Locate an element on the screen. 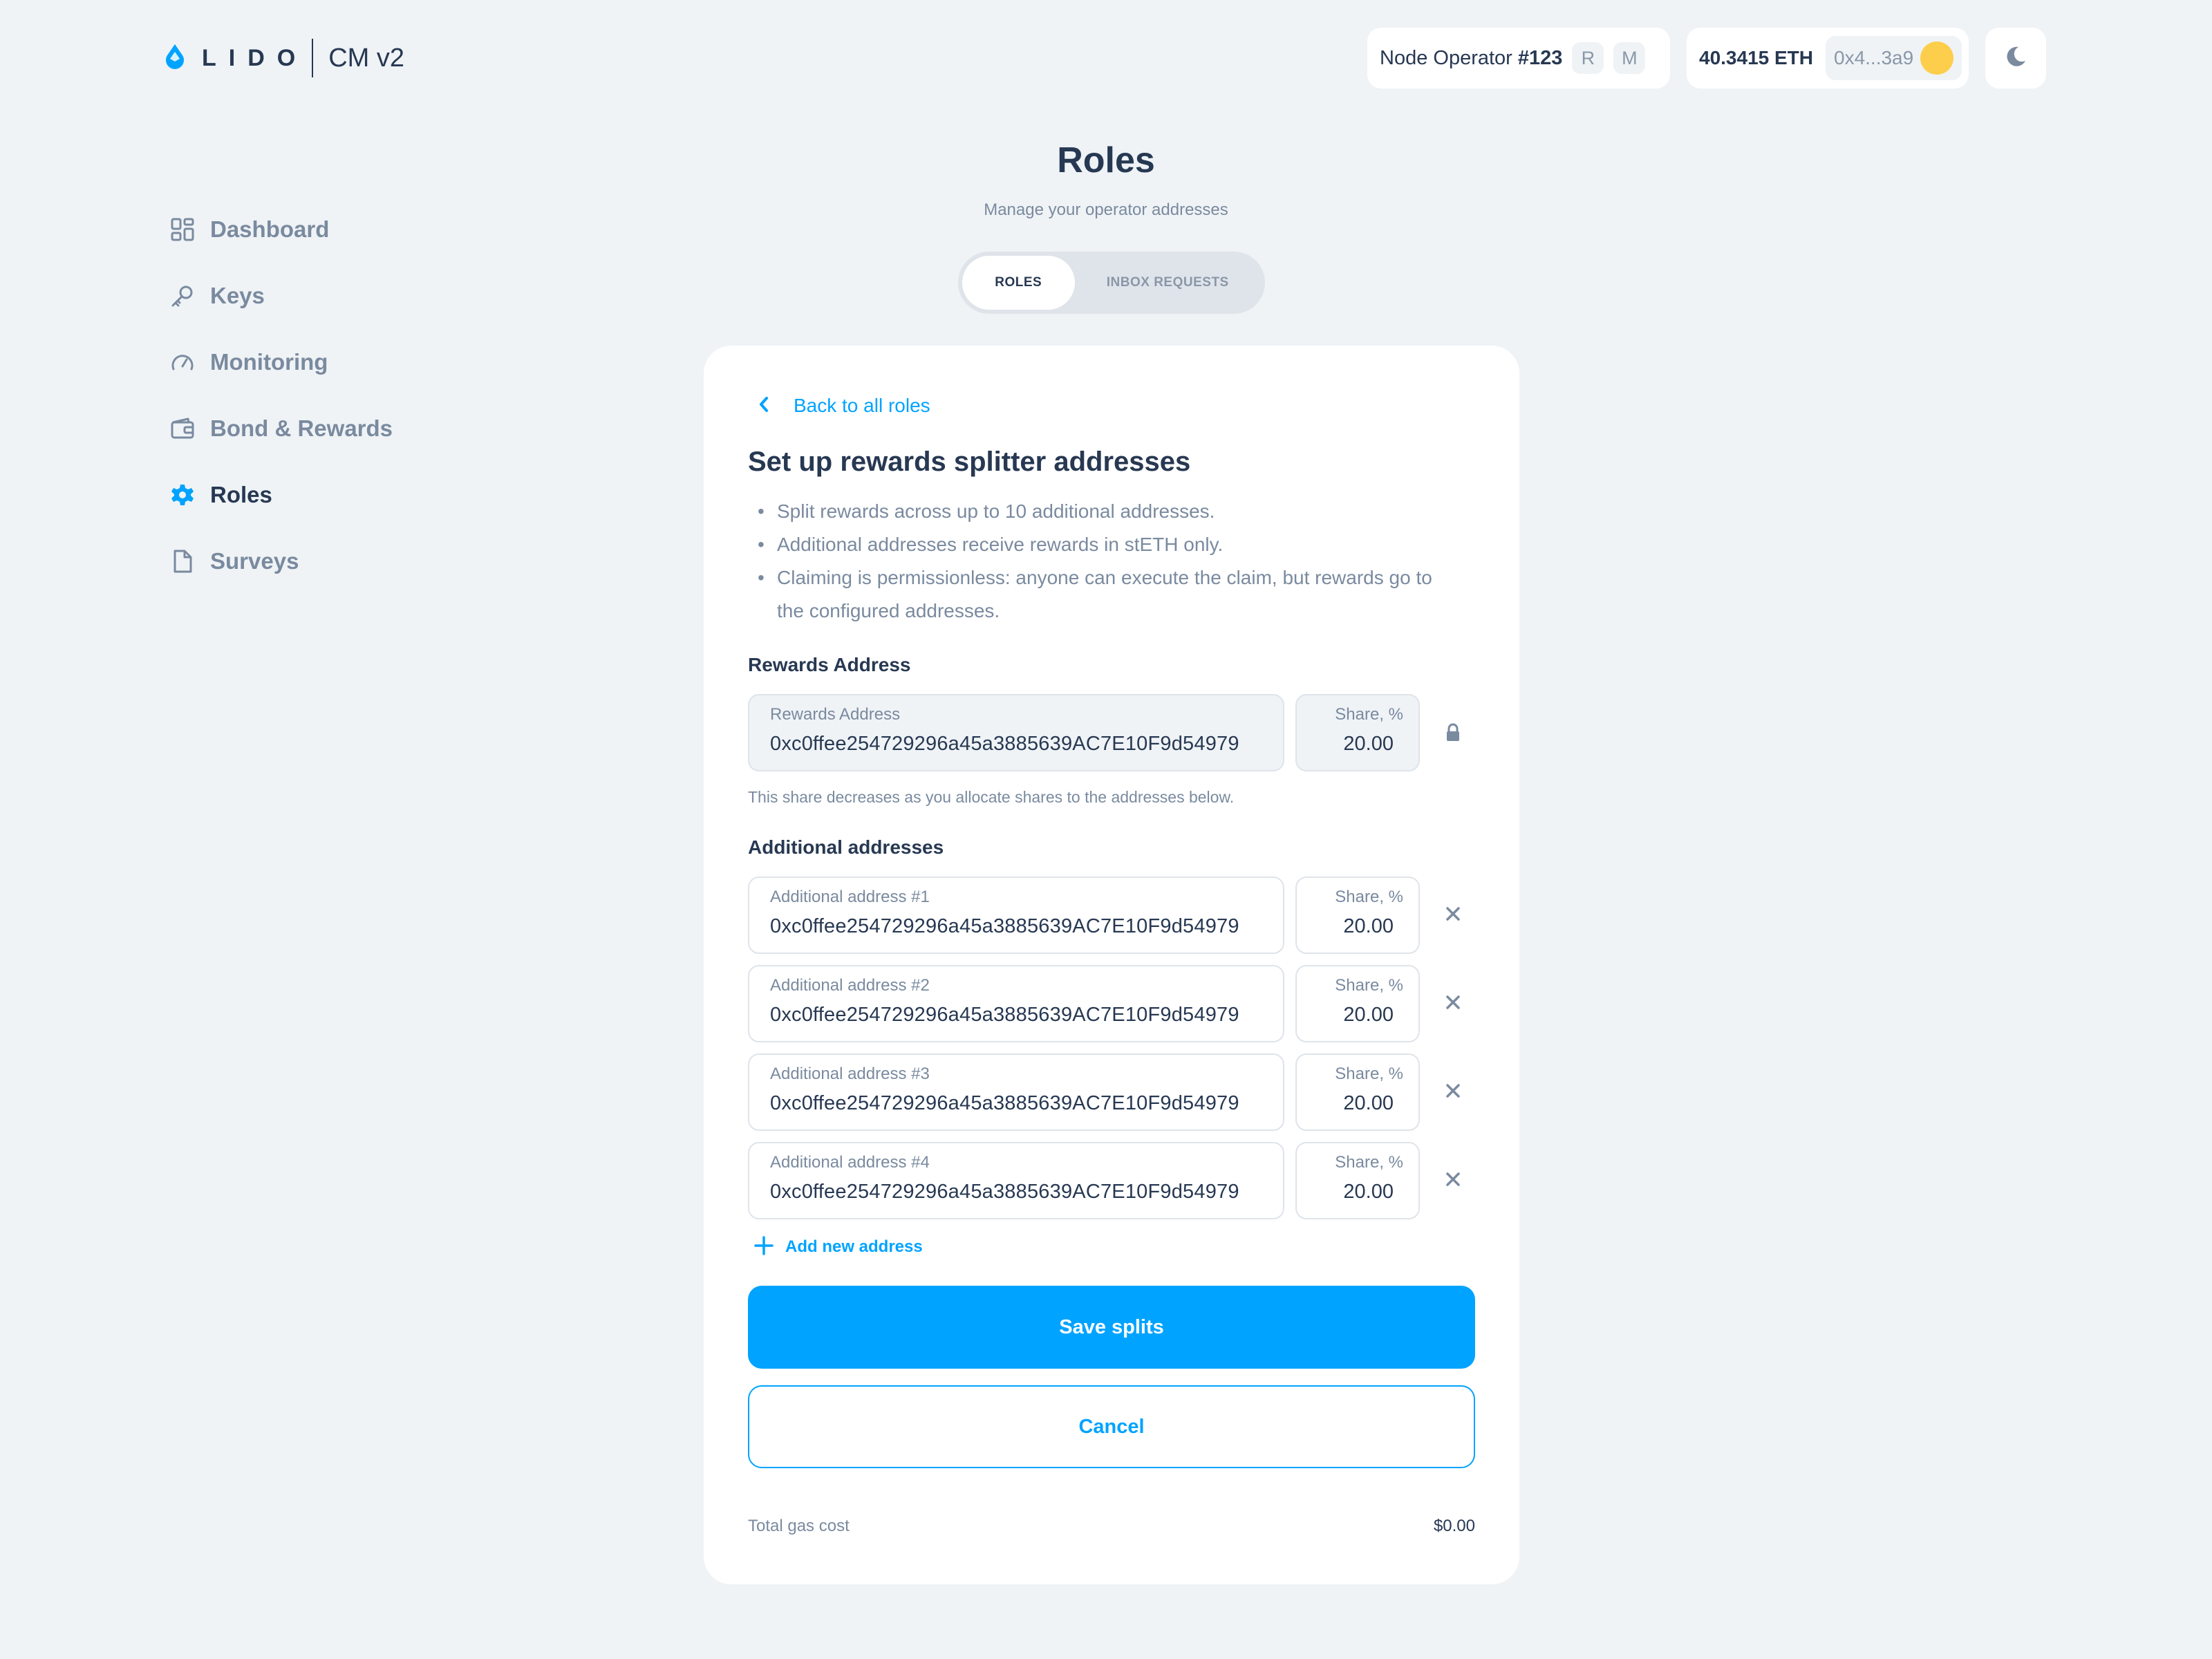 The width and height of the screenshot is (2212, 1659). sidebar-item-label: Roles is located at coordinates (241, 494).